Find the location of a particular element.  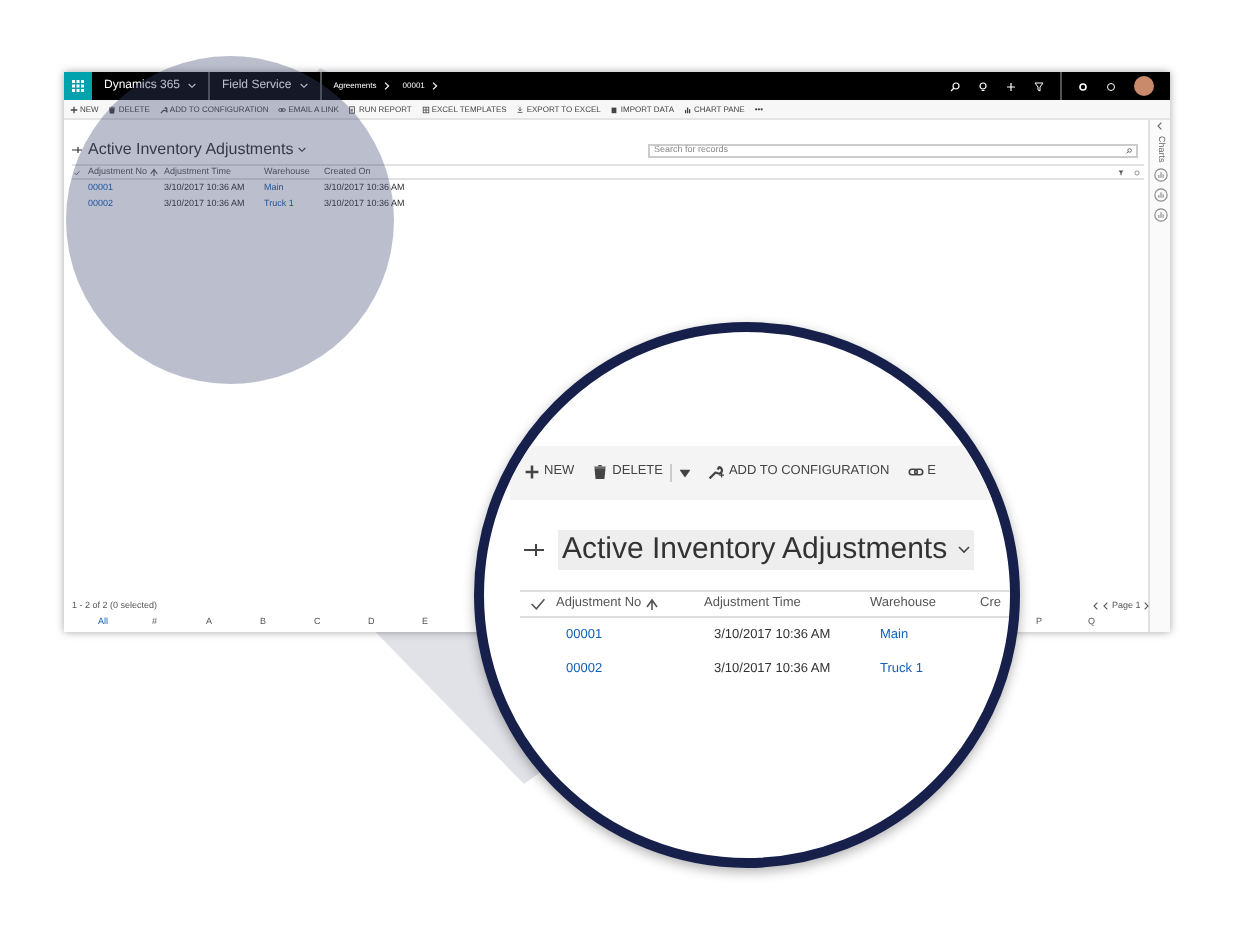

next-page-icon is located at coordinates (1146, 606).